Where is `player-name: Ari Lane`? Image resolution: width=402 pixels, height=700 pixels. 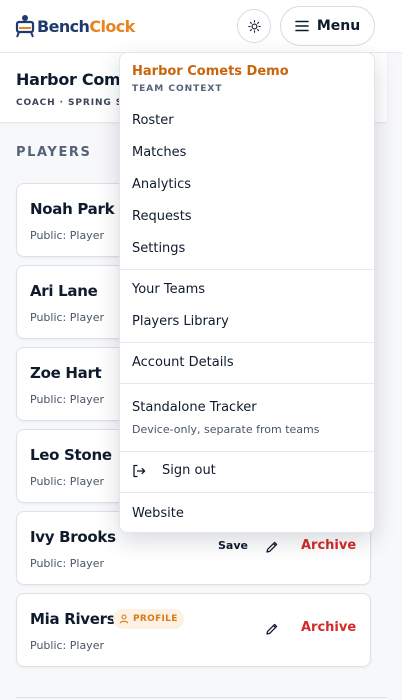 player-name: Ari Lane is located at coordinates (64, 291).